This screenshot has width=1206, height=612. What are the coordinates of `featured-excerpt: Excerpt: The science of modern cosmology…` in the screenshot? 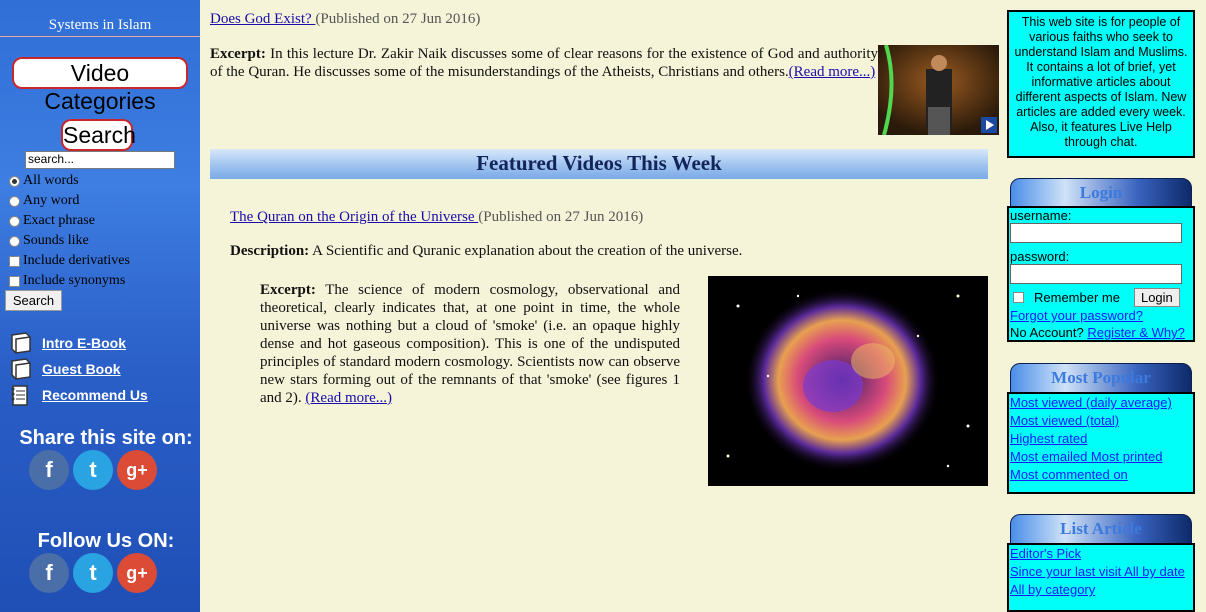 It's located at (470, 344).